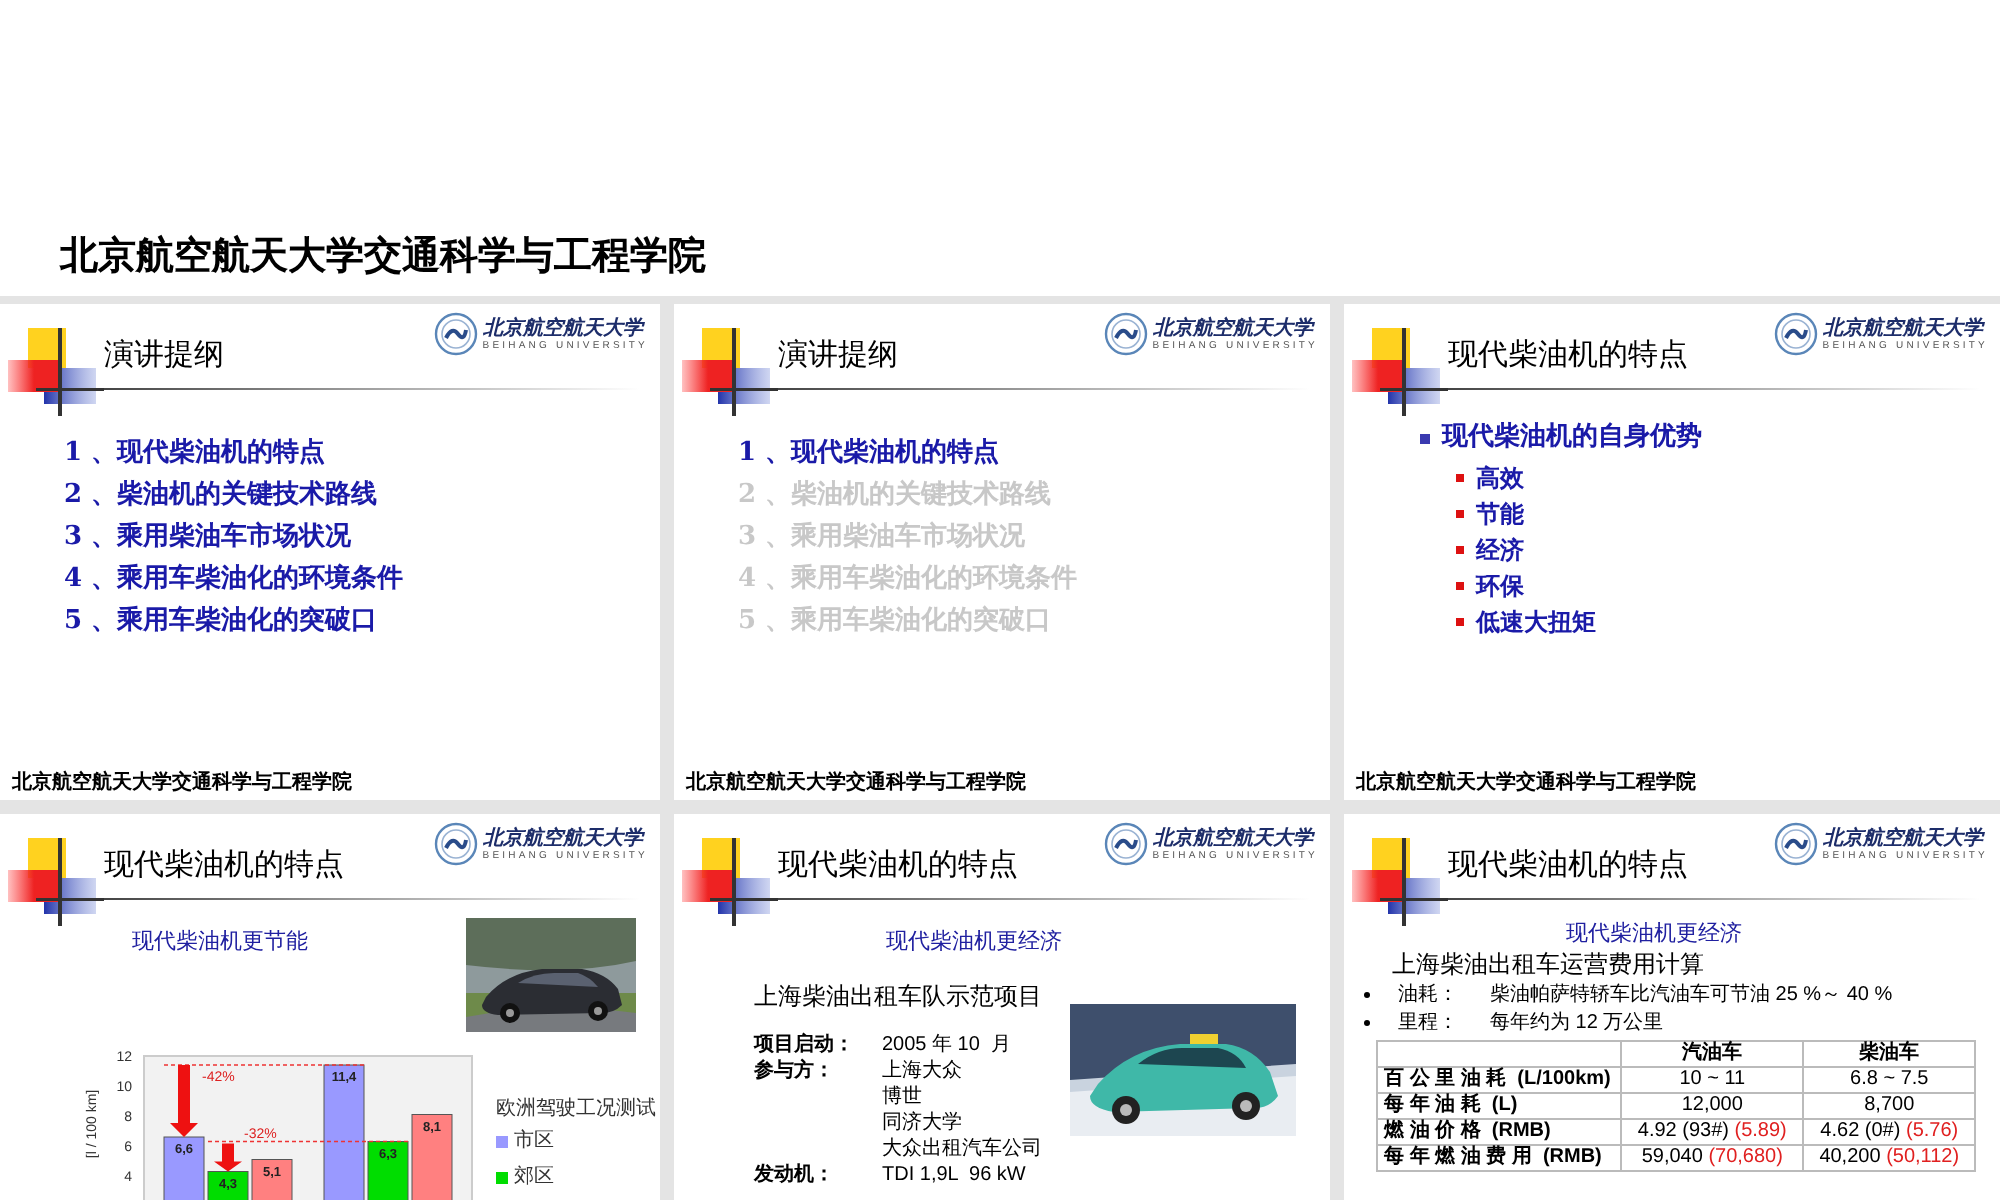 This screenshot has width=2000, height=1200. Describe the element at coordinates (222, 495) in the screenshot. I see `outline-item: 2 、柴油机的关键技术路线` at that location.